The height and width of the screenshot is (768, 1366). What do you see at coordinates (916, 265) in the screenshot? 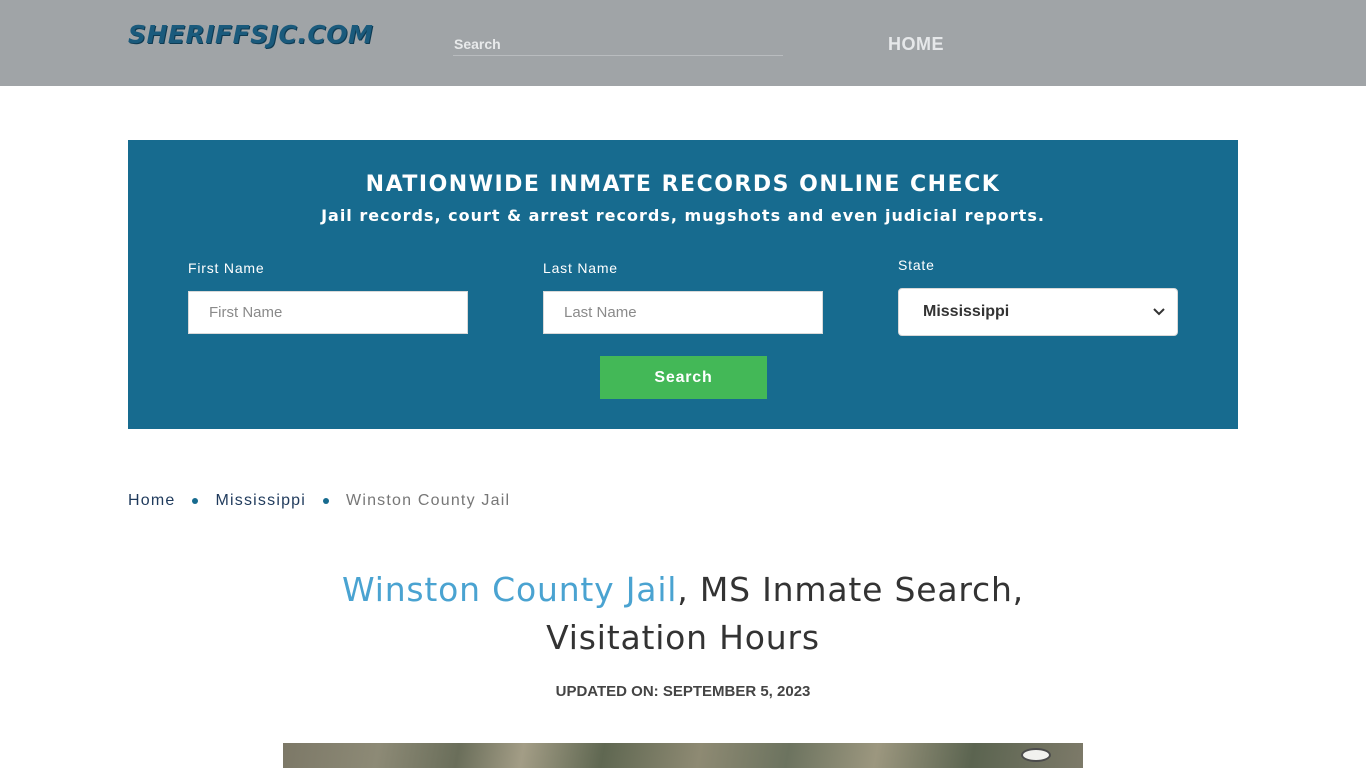
I see `state-label: State` at bounding box center [916, 265].